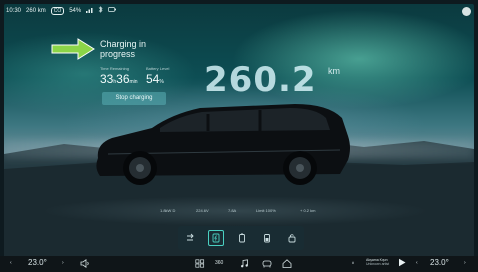 This screenshot has width=478, height=272. I want to click on temp-right: 23.0°, so click(439, 262).